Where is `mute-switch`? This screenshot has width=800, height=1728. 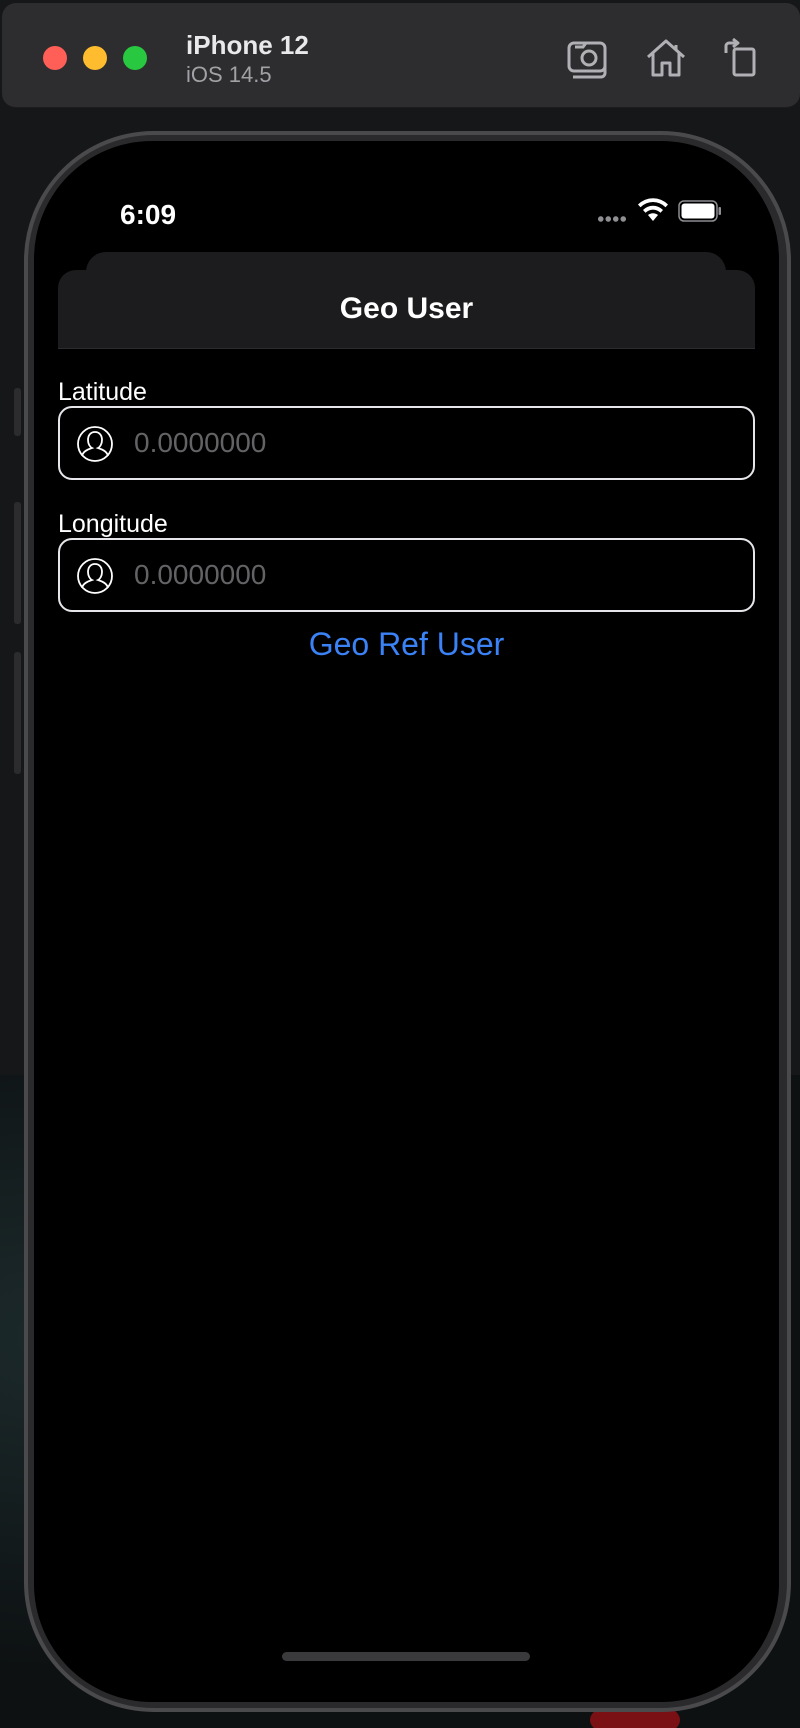 mute-switch is located at coordinates (17, 412).